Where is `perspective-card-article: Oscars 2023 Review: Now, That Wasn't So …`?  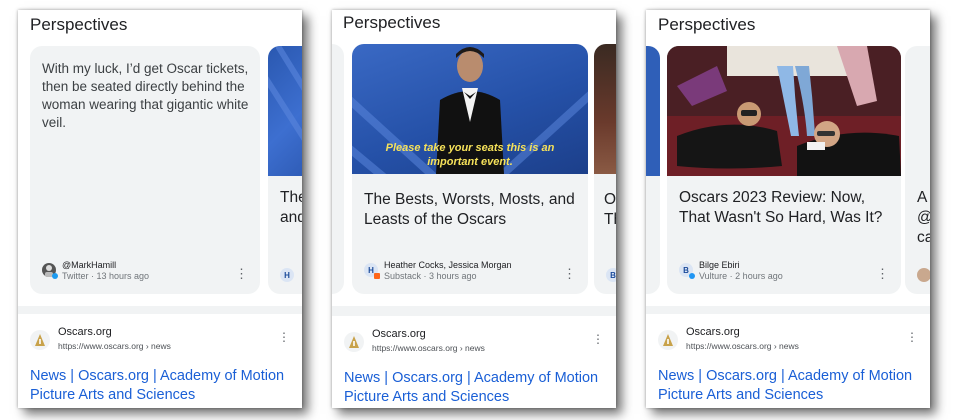
perspective-card-article: Oscars 2023 Review: Now, That Wasn't So … is located at coordinates (784, 170).